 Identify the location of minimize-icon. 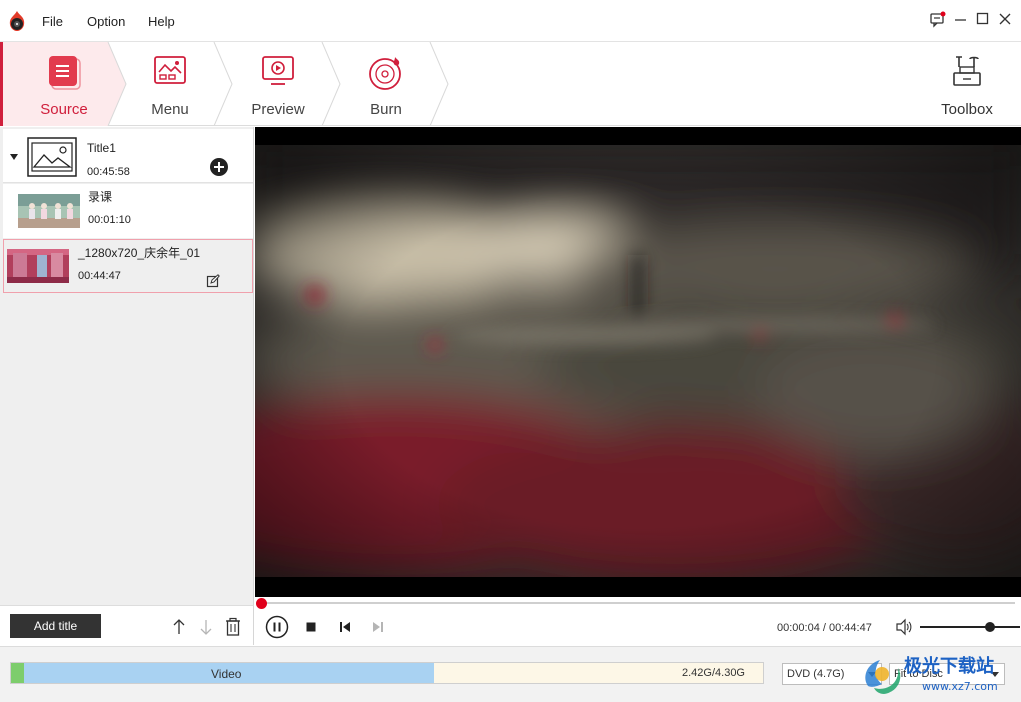
(961, 19).